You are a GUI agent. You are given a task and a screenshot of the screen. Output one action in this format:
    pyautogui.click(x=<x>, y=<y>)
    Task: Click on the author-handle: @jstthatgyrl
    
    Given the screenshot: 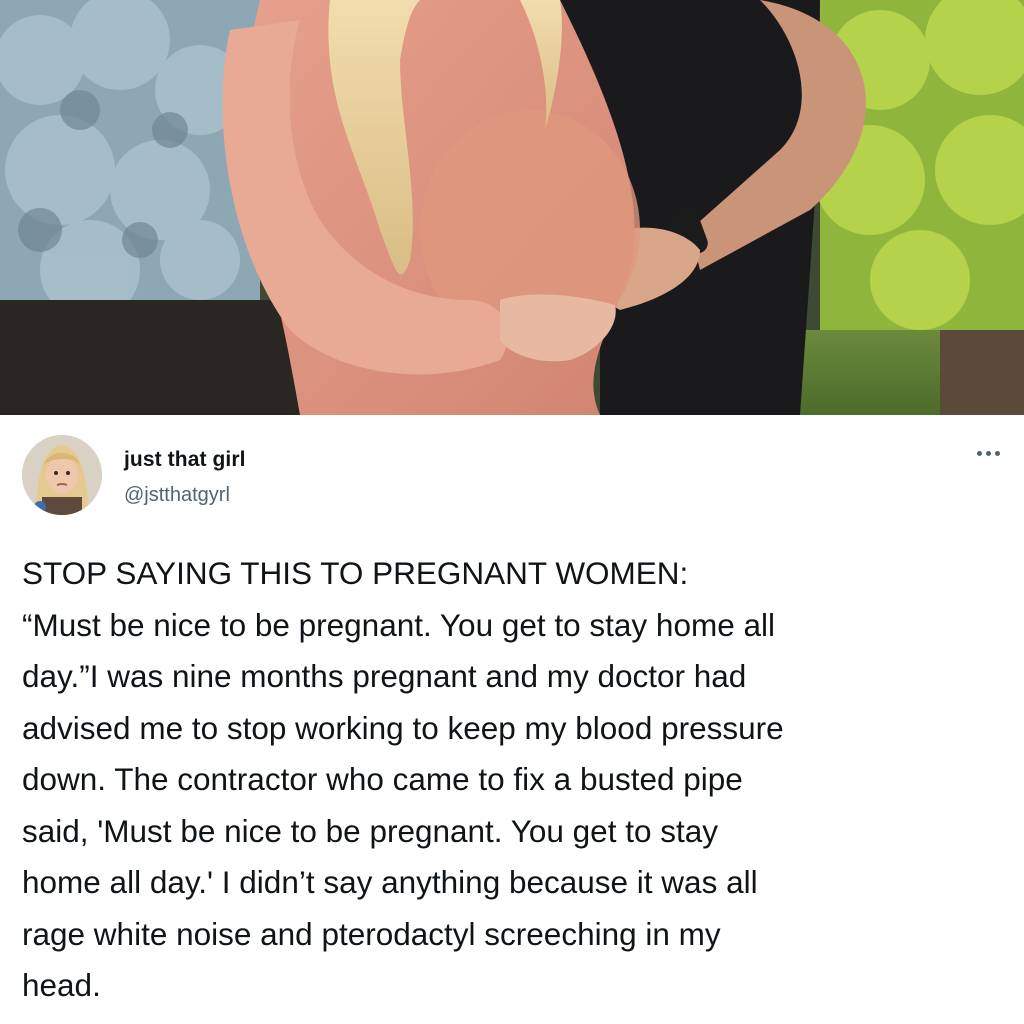 What is the action you would take?
    pyautogui.click(x=177, y=495)
    